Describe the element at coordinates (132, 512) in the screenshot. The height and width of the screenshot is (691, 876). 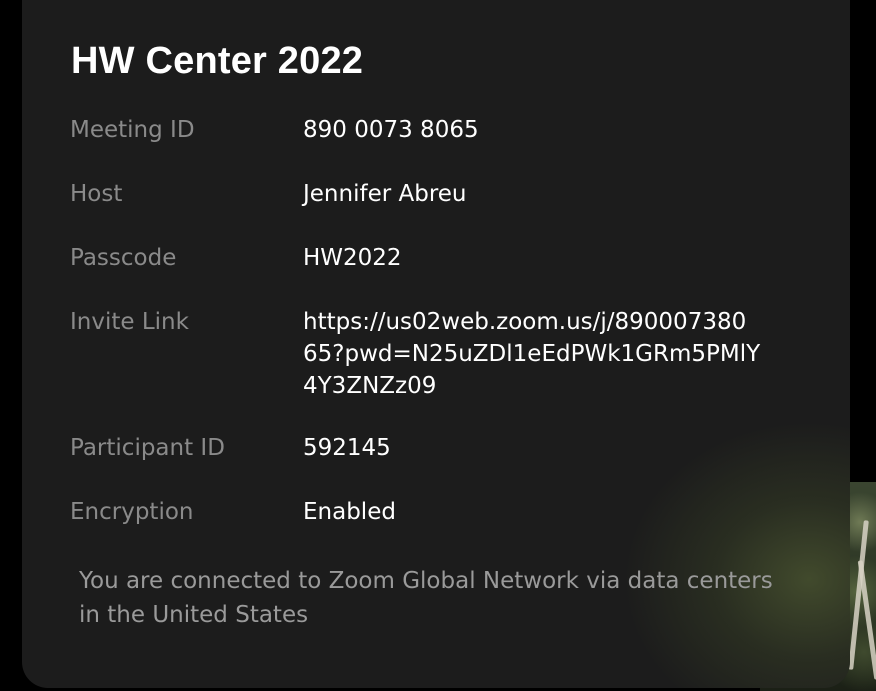
I see `encryption-label: Encryption` at that location.